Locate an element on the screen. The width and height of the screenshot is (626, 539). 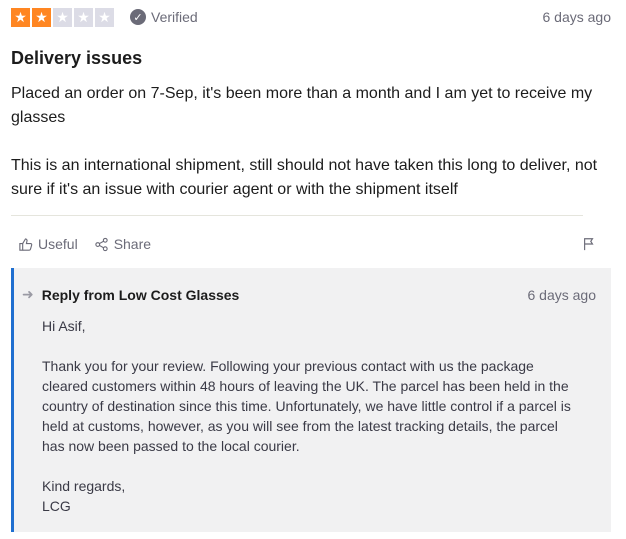
verified-label: Verified is located at coordinates (174, 17).